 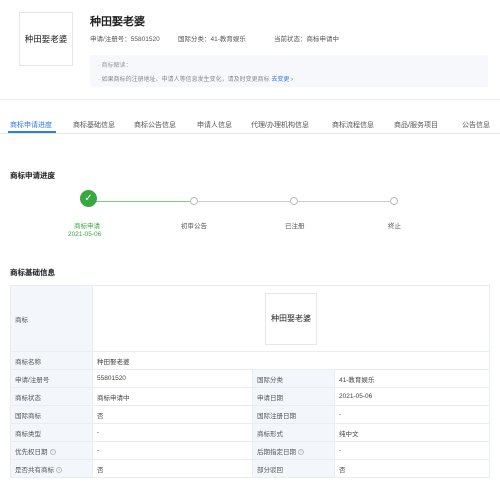 I want to click on notice-text: · 如果商标的注册地址、申请人等信息发生变化，请及时变更商标, so click(x=184, y=80).